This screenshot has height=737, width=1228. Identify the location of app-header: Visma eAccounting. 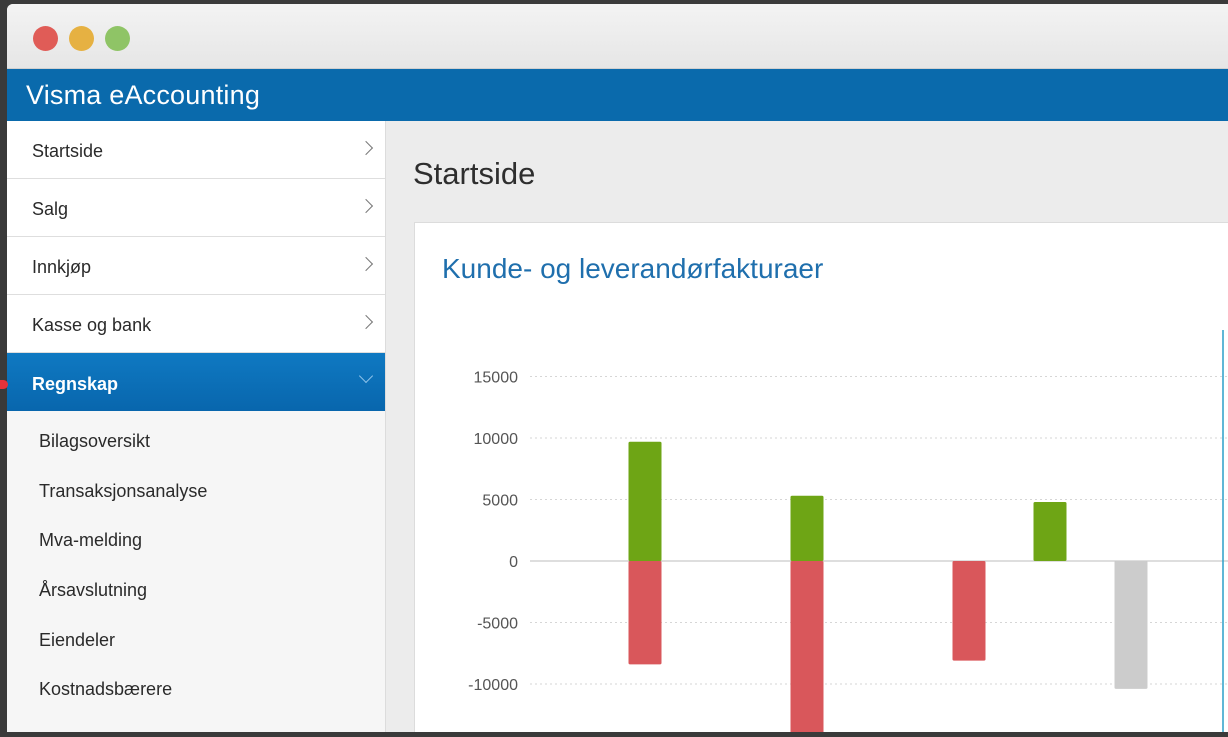
(617, 95).